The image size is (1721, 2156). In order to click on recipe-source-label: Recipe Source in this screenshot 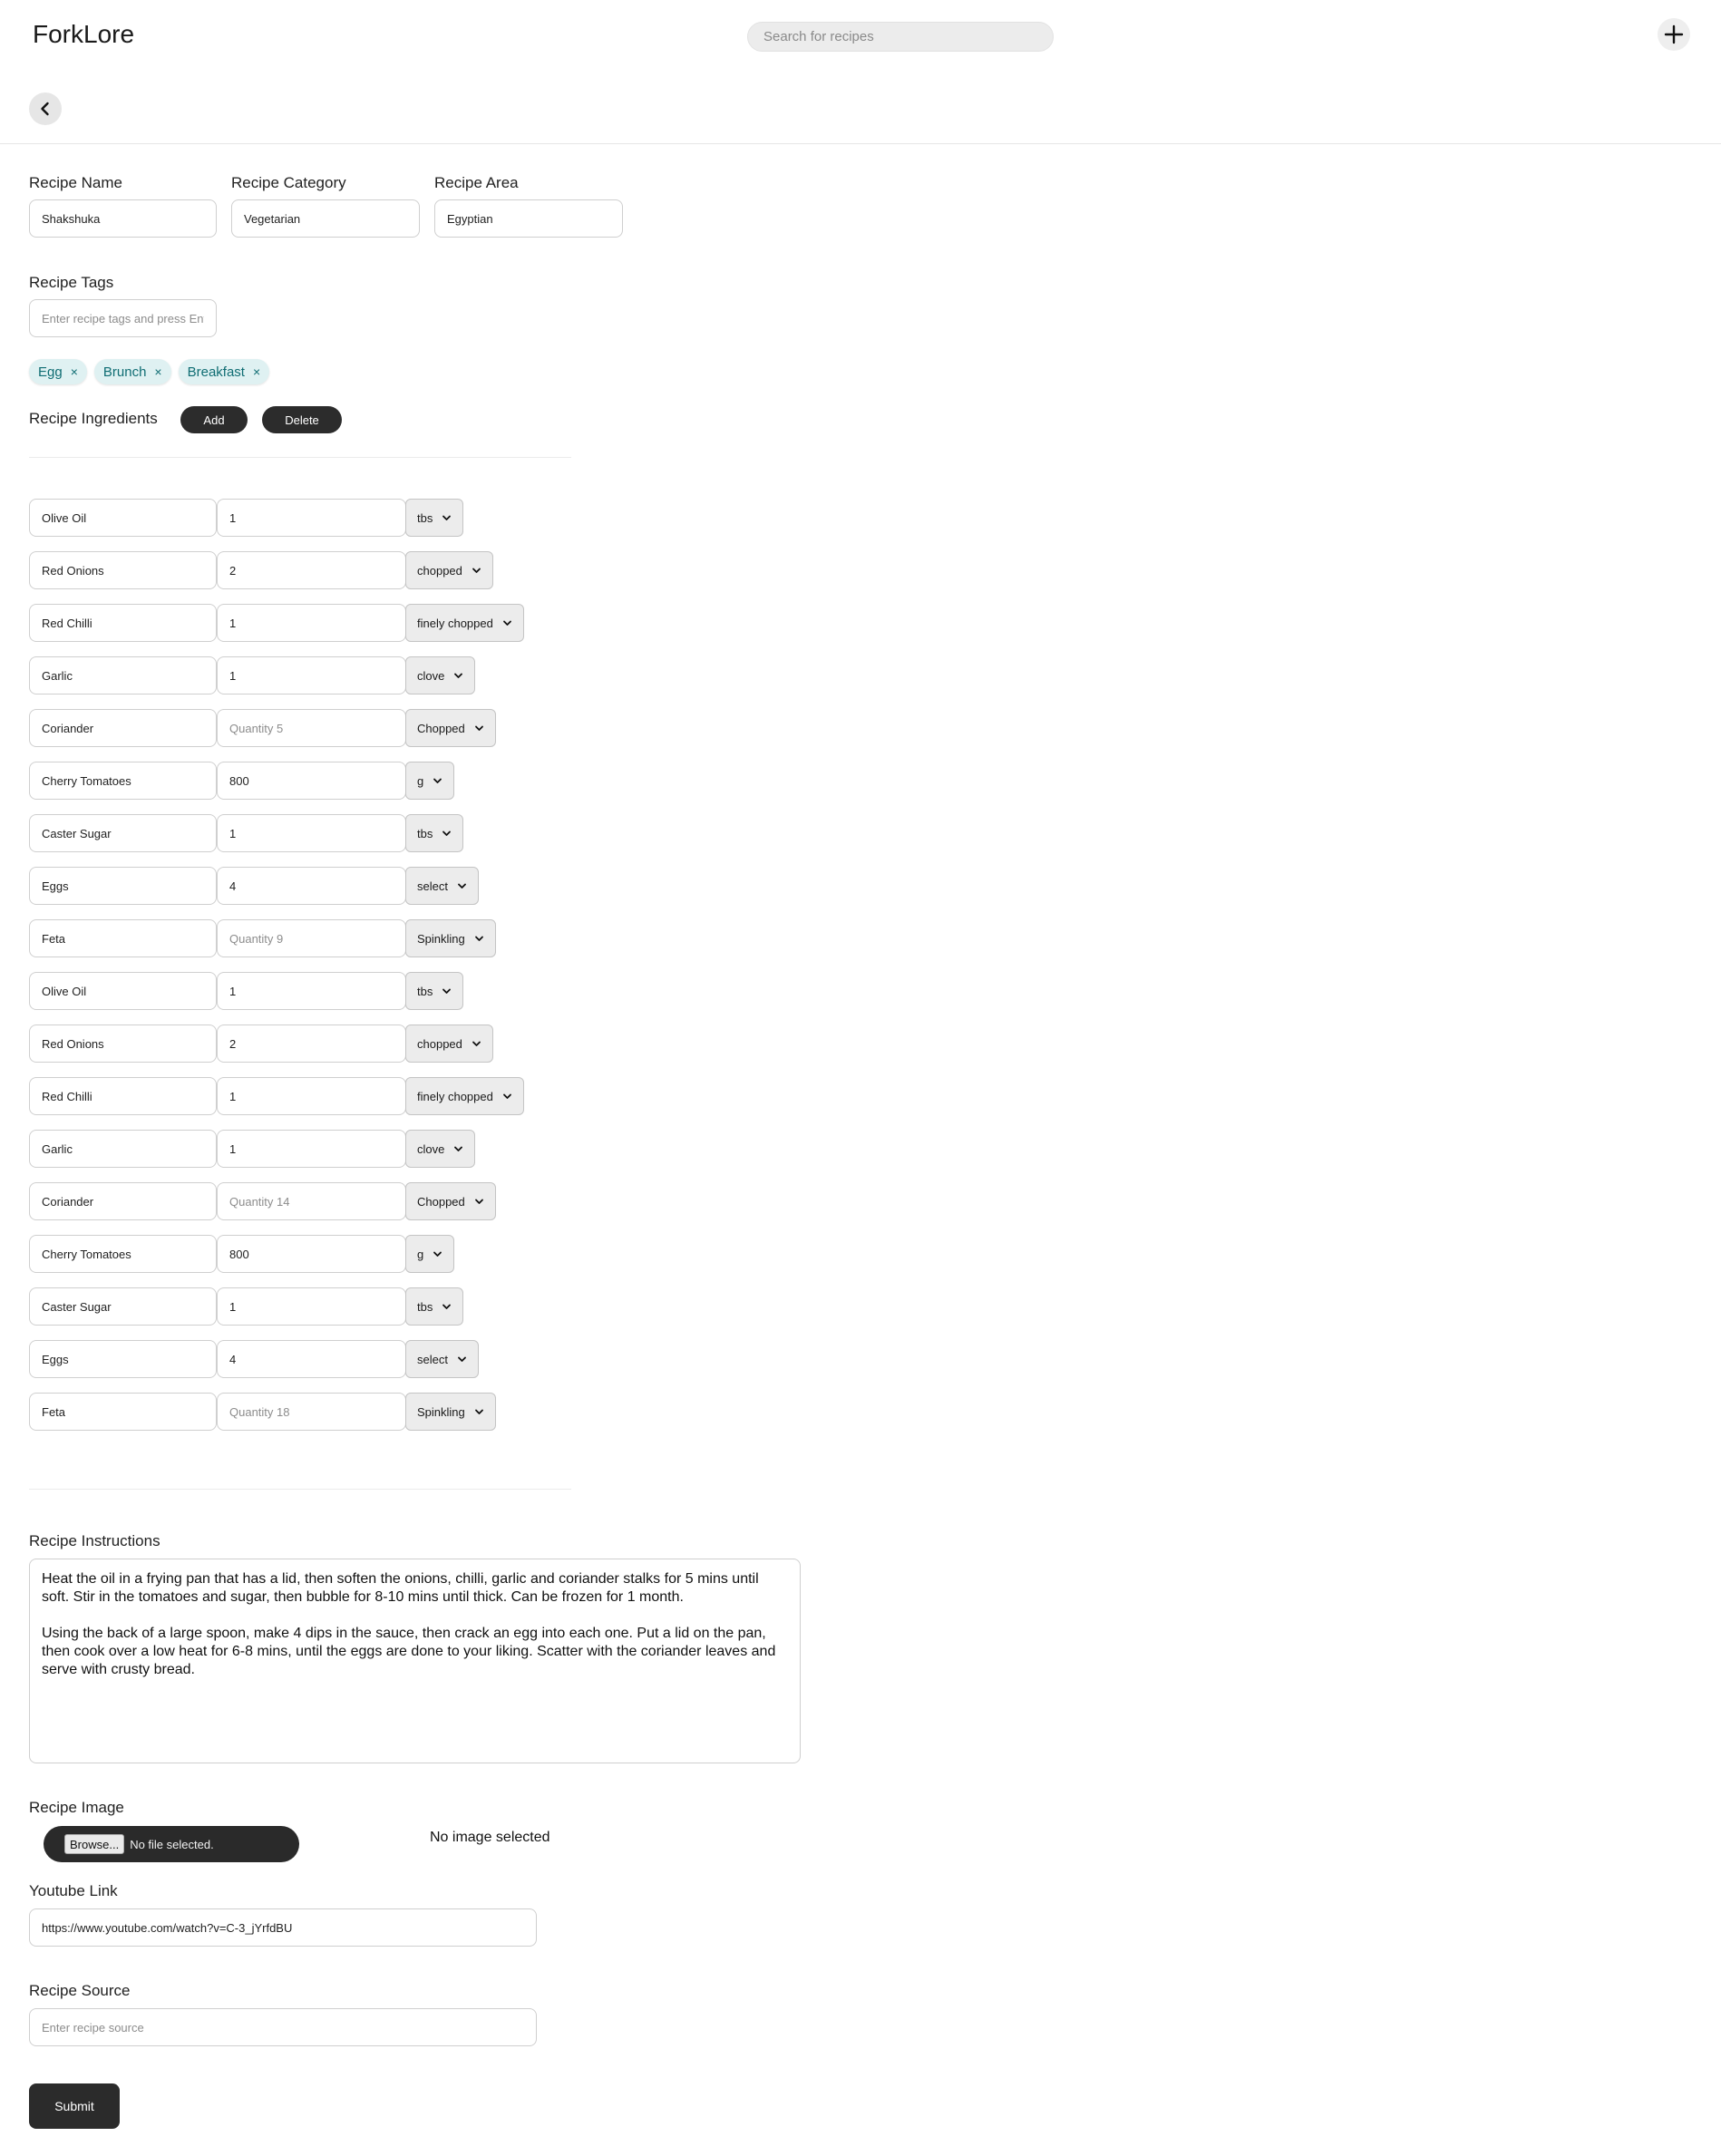, I will do `click(80, 1990)`.